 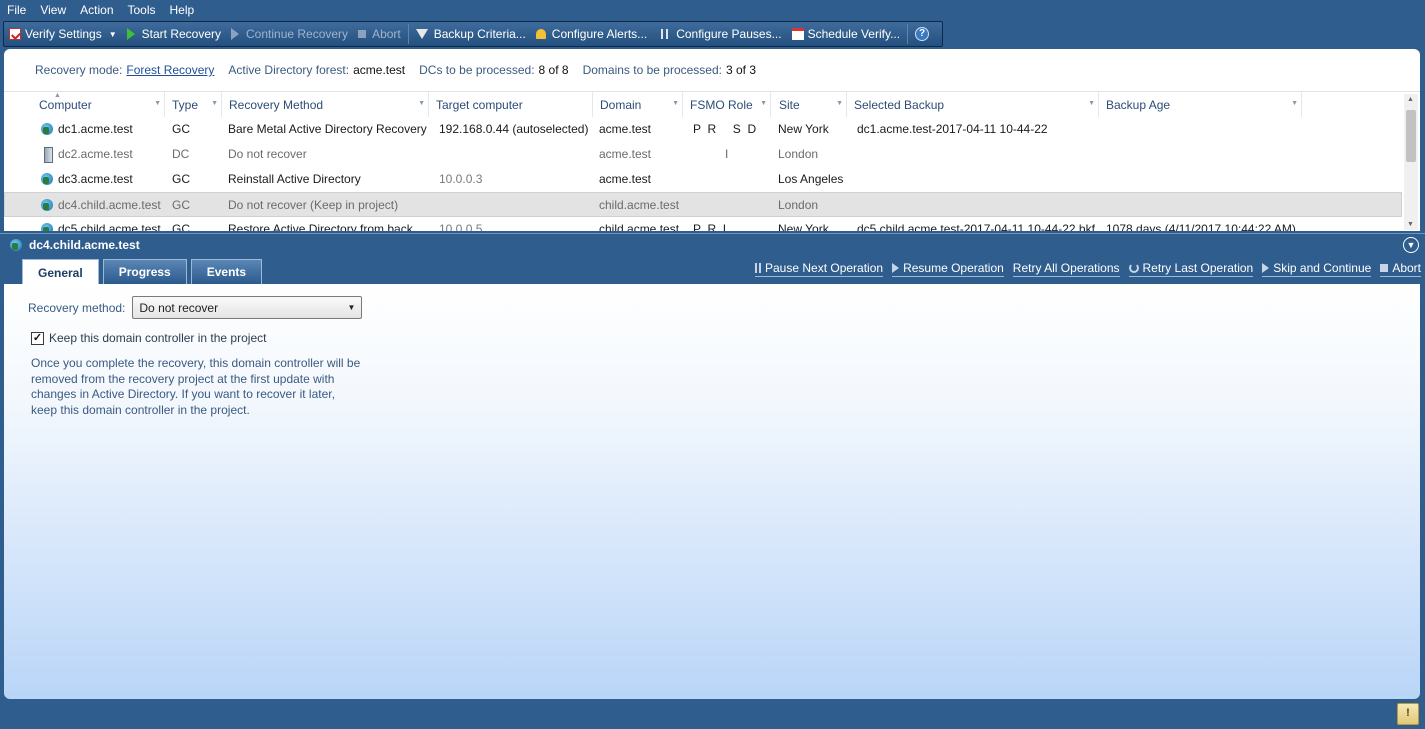 What do you see at coordinates (84, 244) in the screenshot?
I see `detail-title: dc4.child.acme.test` at bounding box center [84, 244].